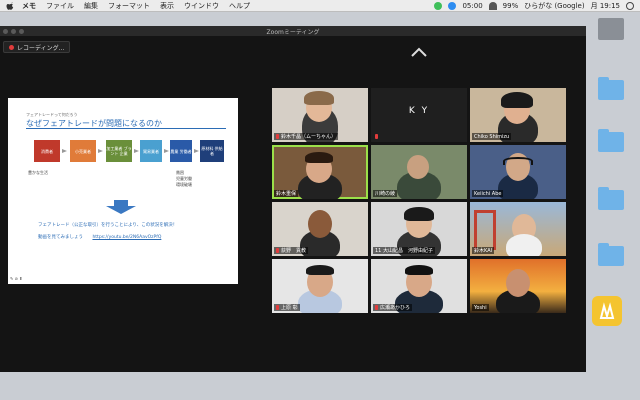 The width and height of the screenshot is (640, 400). I want to click on chevron-up-icon, so click(419, 52).